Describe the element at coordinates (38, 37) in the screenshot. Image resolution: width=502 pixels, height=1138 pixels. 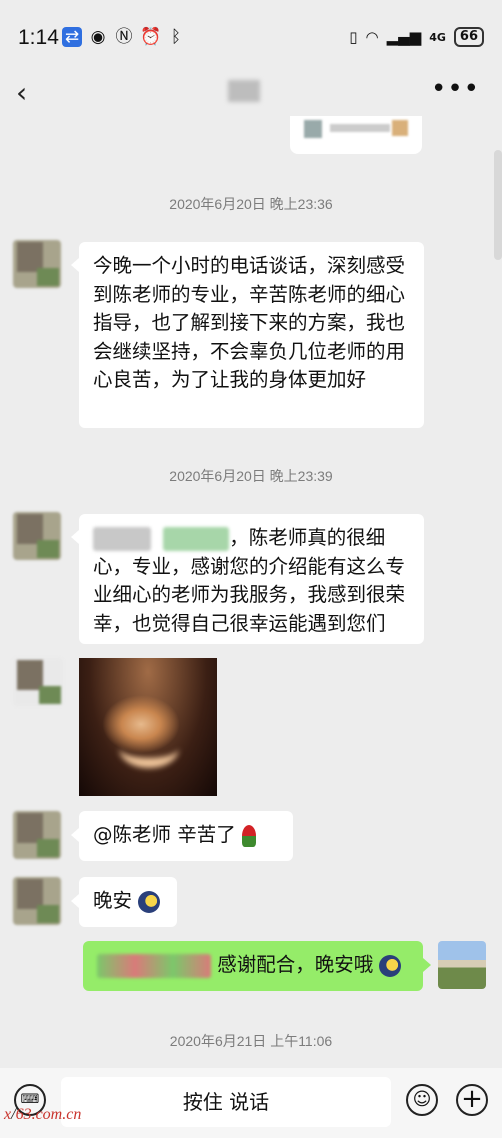
I see `status-time: 1:14` at that location.